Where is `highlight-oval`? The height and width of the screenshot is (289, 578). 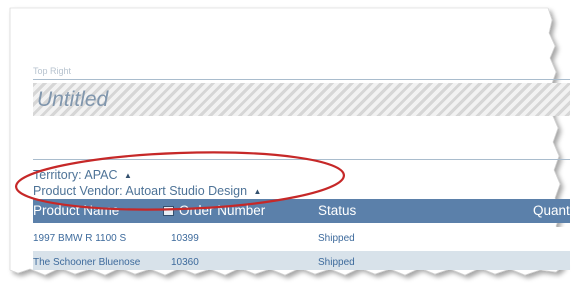
highlight-oval is located at coordinates (180, 181).